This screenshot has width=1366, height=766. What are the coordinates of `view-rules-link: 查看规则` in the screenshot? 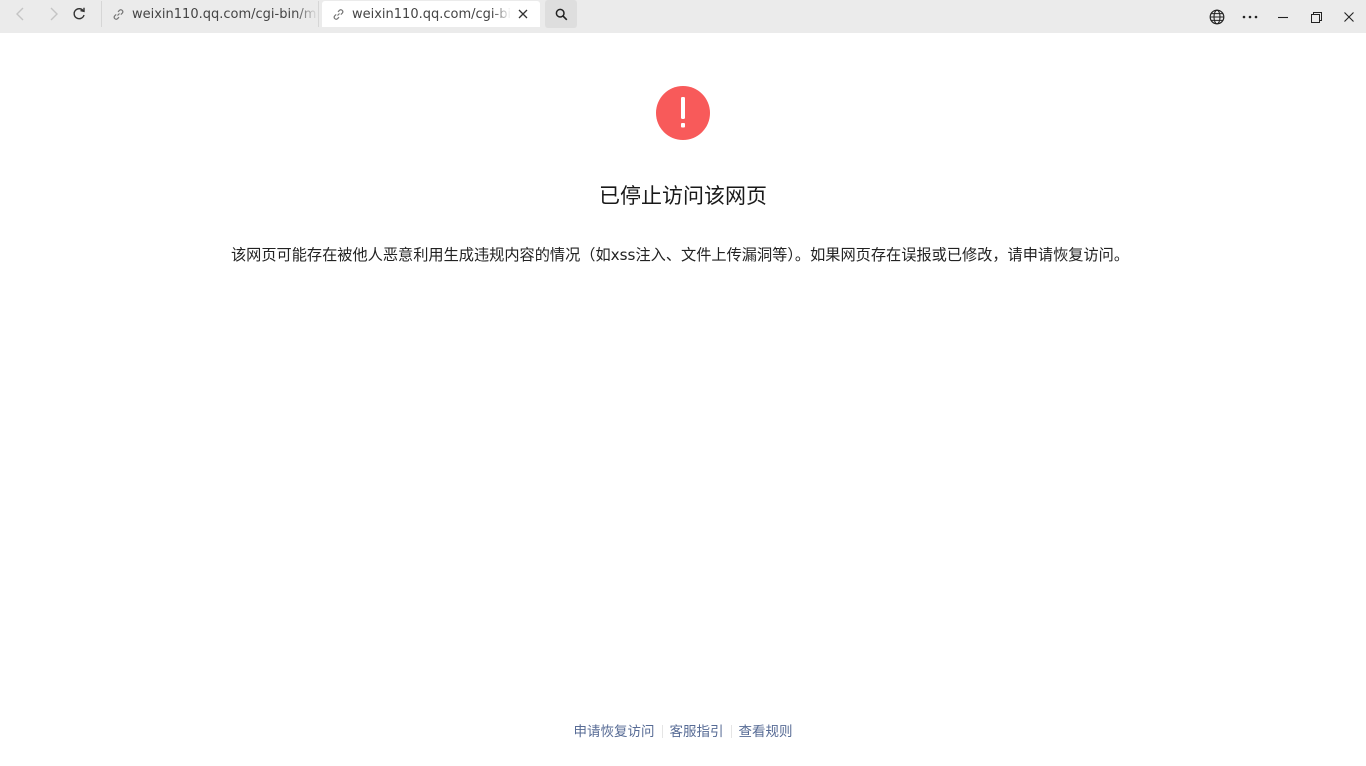 It's located at (766, 732).